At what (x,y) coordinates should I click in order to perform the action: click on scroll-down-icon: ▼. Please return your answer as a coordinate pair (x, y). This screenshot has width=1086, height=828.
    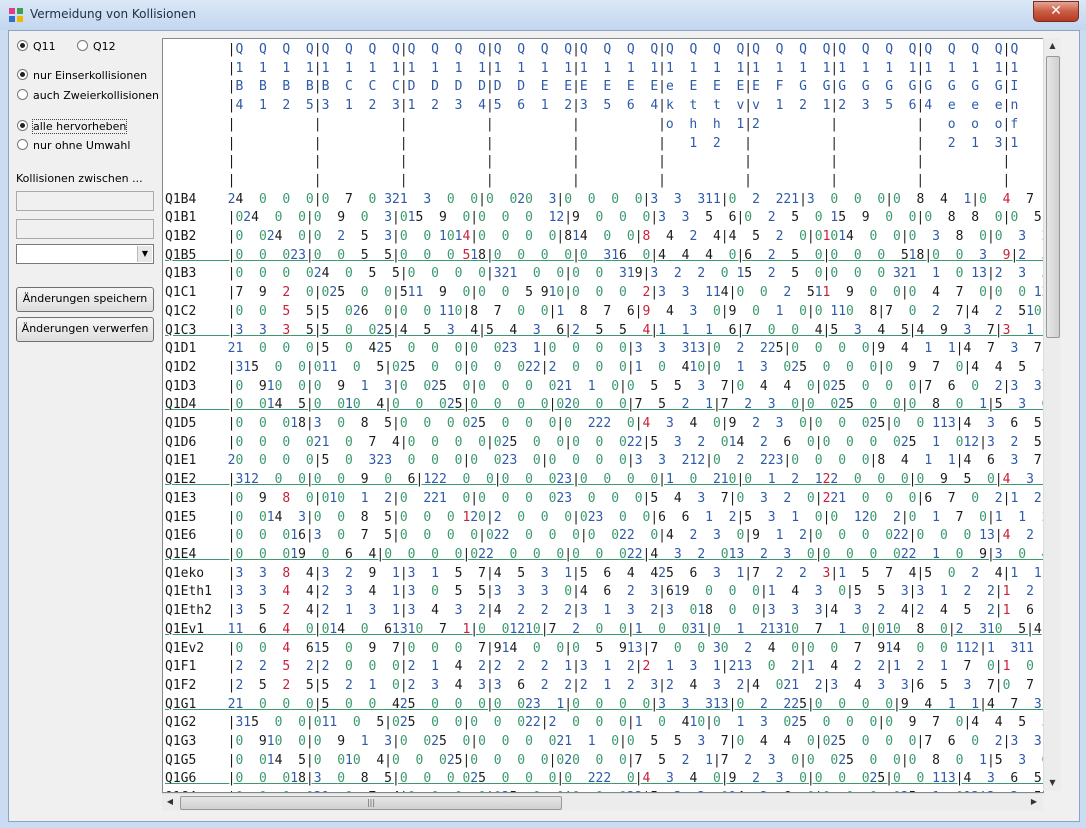
    Looking at the image, I should click on (1052, 783).